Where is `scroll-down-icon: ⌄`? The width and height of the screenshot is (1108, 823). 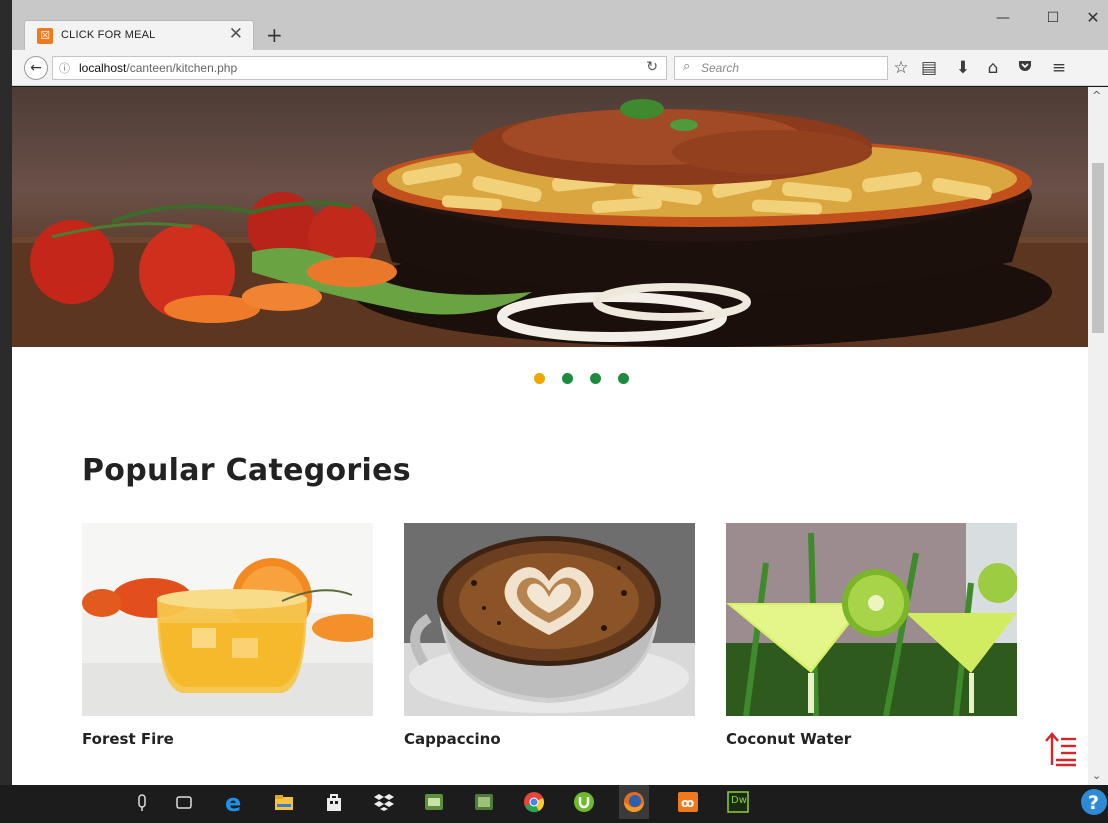 scroll-down-icon: ⌄ is located at coordinates (1096, 775).